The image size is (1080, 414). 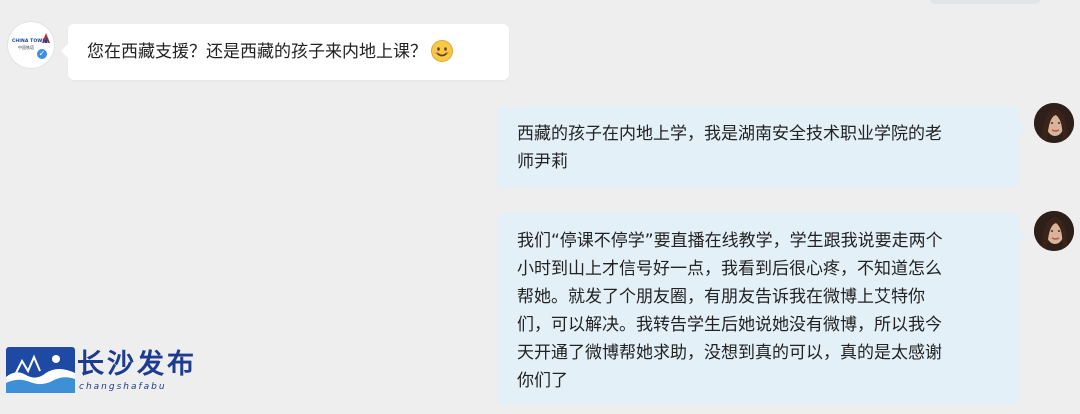 What do you see at coordinates (123, 387) in the screenshot?
I see `watermark-subtitle: changshafabu` at bounding box center [123, 387].